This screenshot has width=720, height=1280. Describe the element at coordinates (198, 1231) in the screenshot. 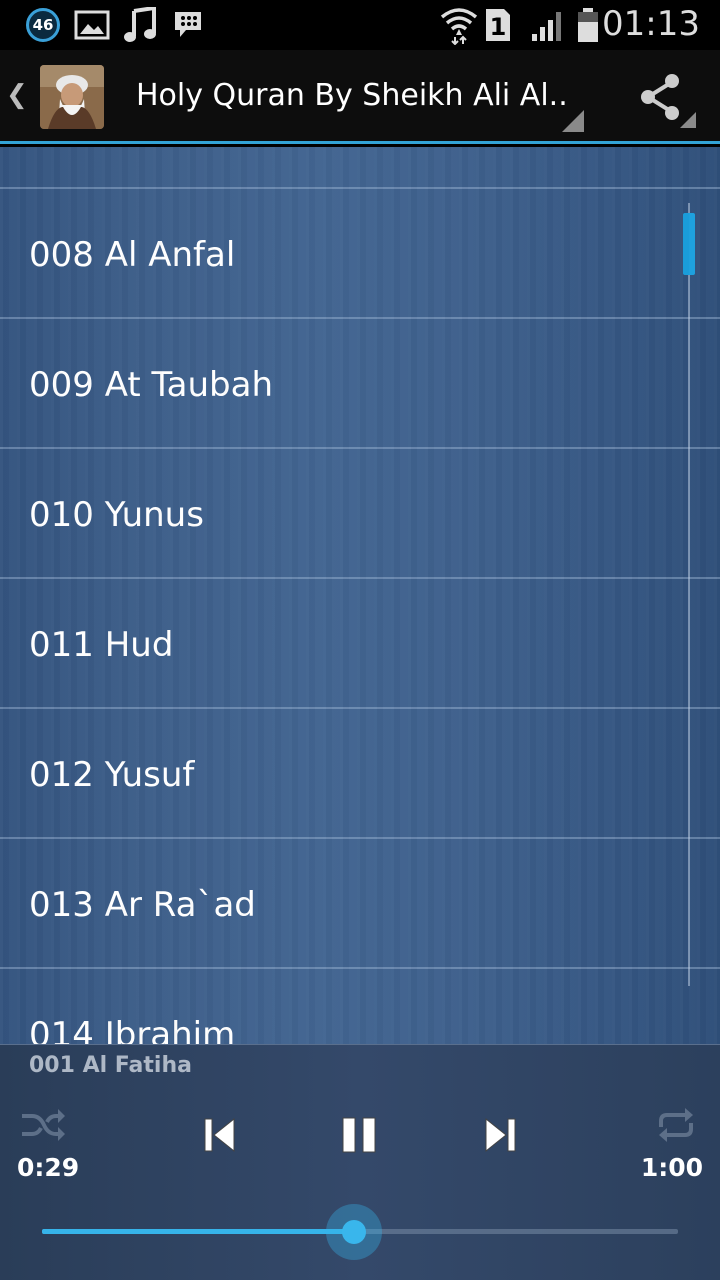

I see `seek-progress` at that location.